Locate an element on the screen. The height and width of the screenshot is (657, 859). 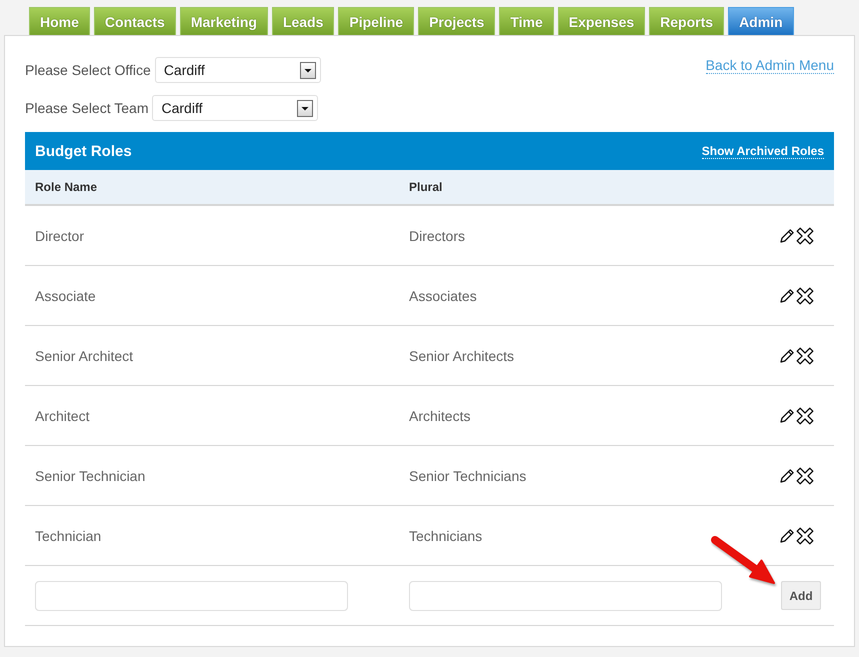
pointer-arrow is located at coordinates (743, 560).